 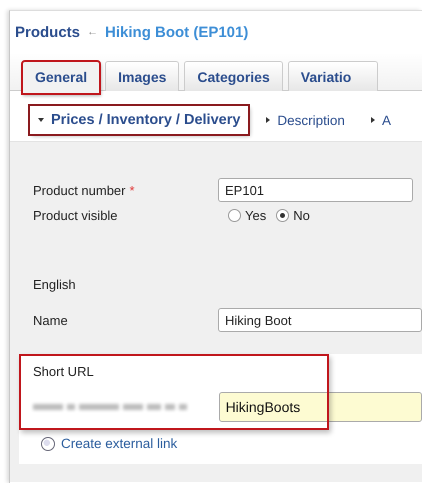 What do you see at coordinates (320, 320) in the screenshot?
I see `input-field: Hiking Boot` at bounding box center [320, 320].